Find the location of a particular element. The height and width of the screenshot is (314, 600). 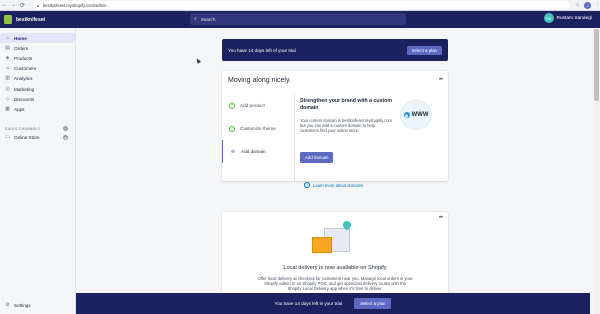

sidebar-item-home: ⌂ Home is located at coordinates (37, 38).